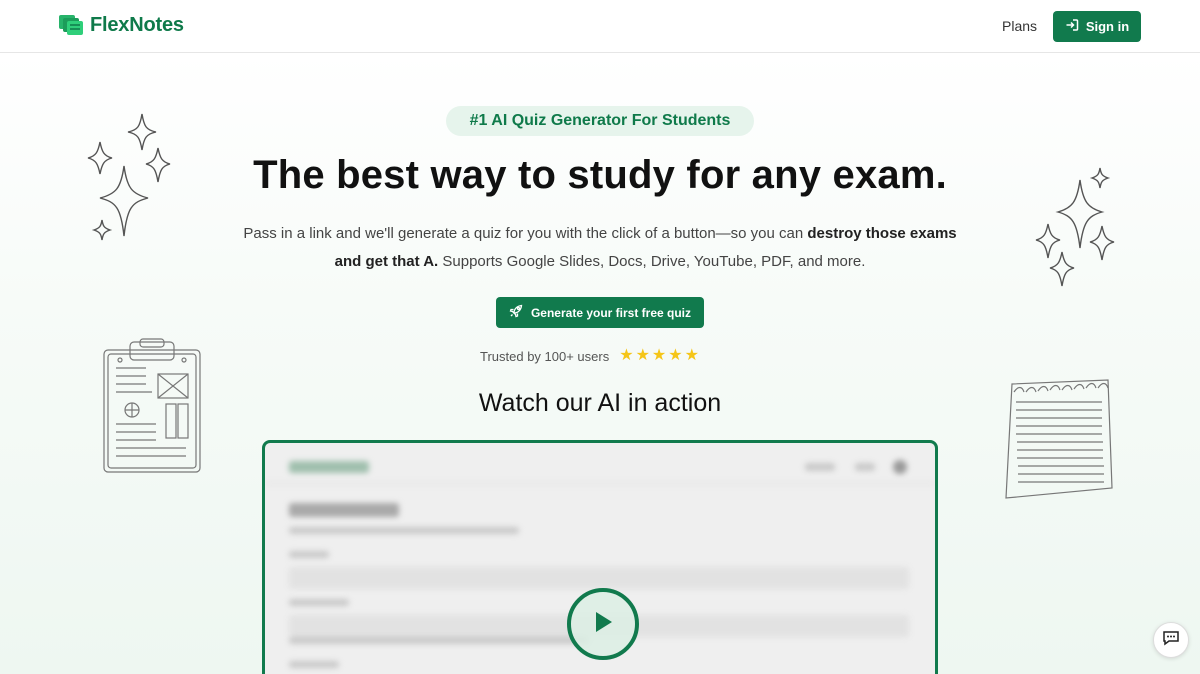  I want to click on chat-icon, so click(1171, 640).